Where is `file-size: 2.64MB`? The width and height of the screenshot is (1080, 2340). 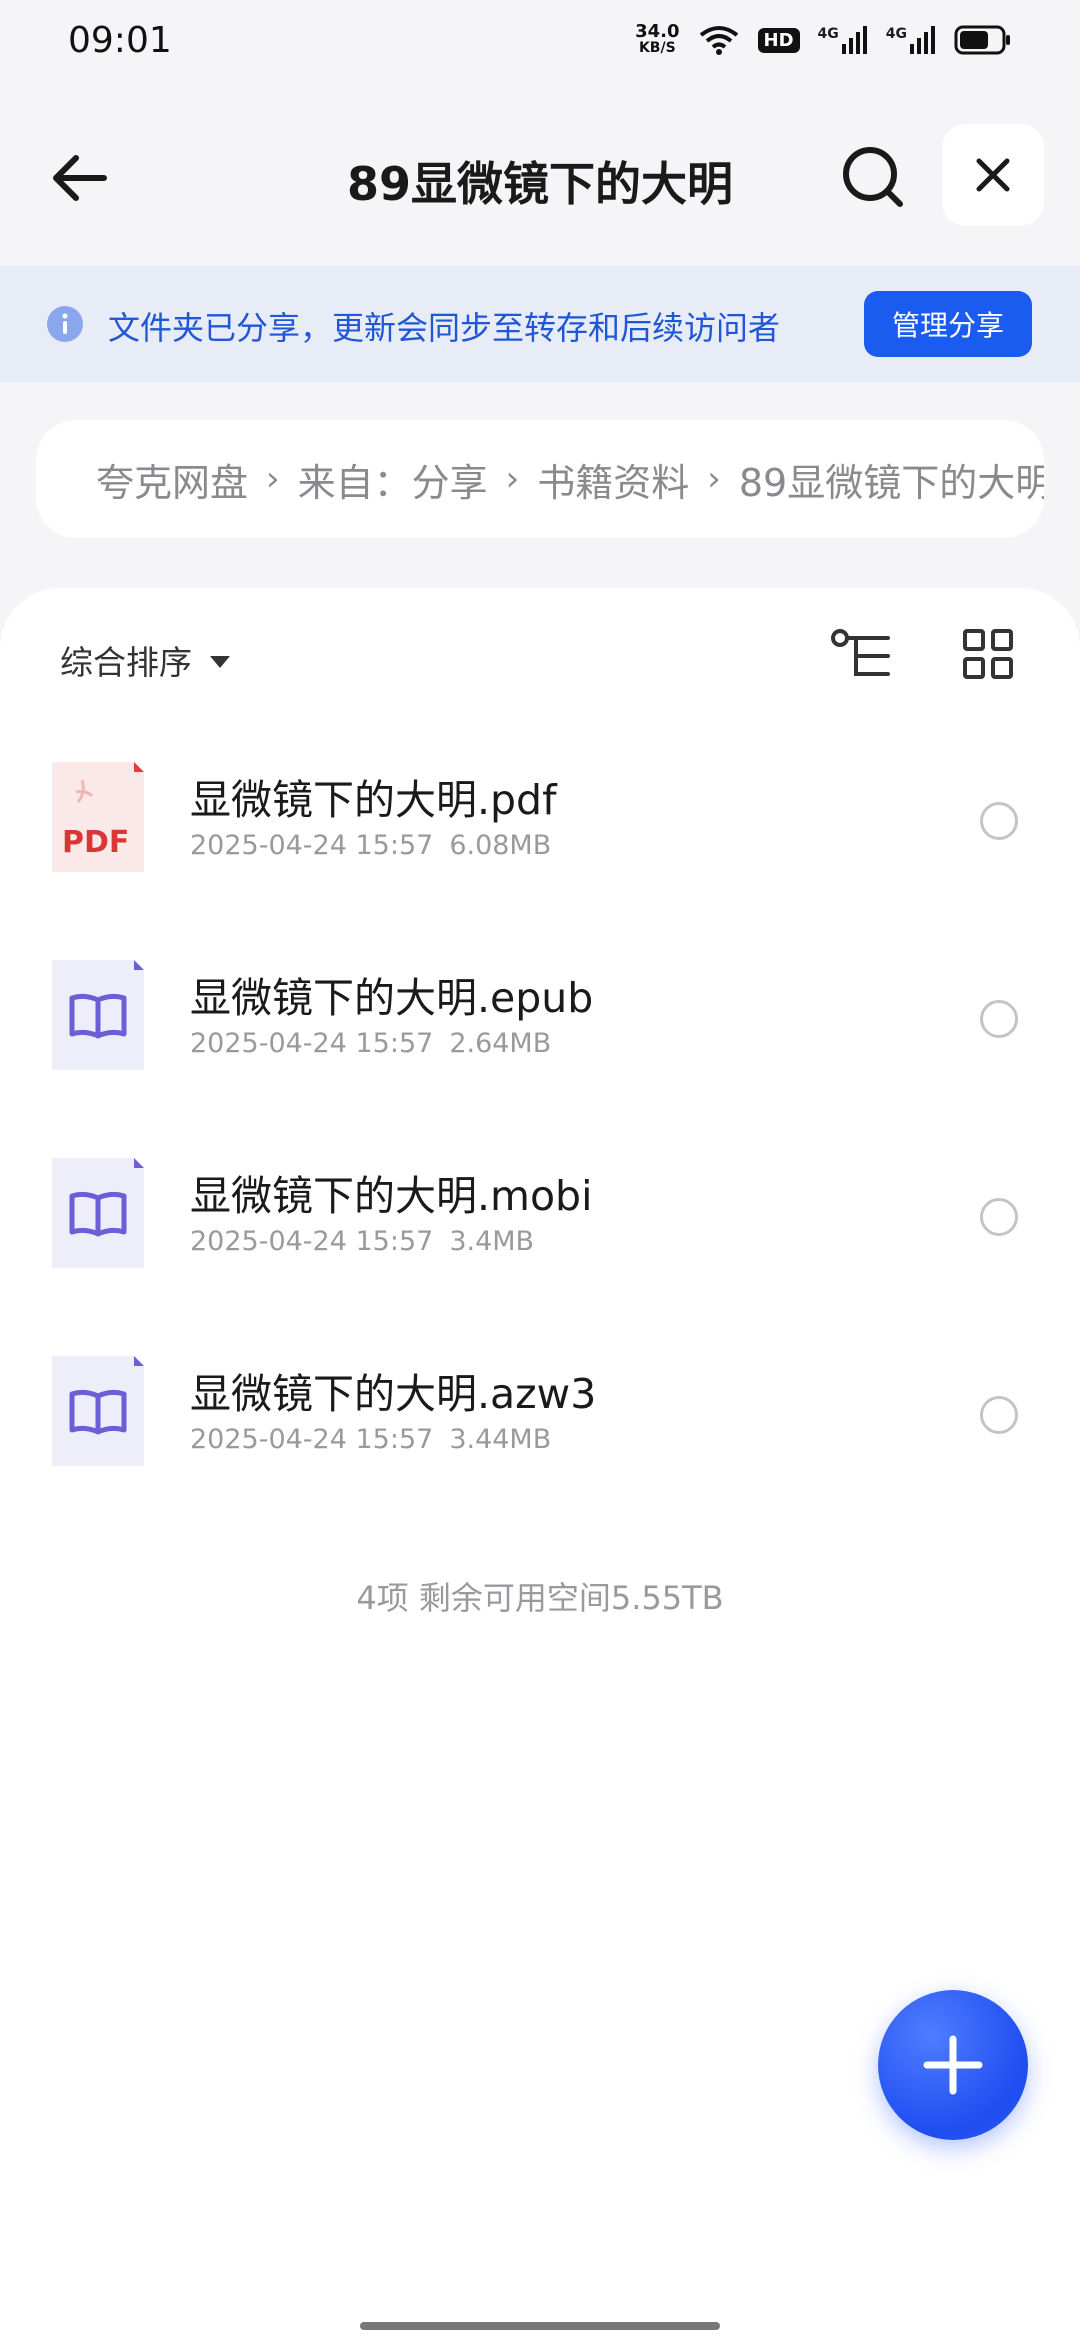
file-size: 2.64MB is located at coordinates (500, 1043).